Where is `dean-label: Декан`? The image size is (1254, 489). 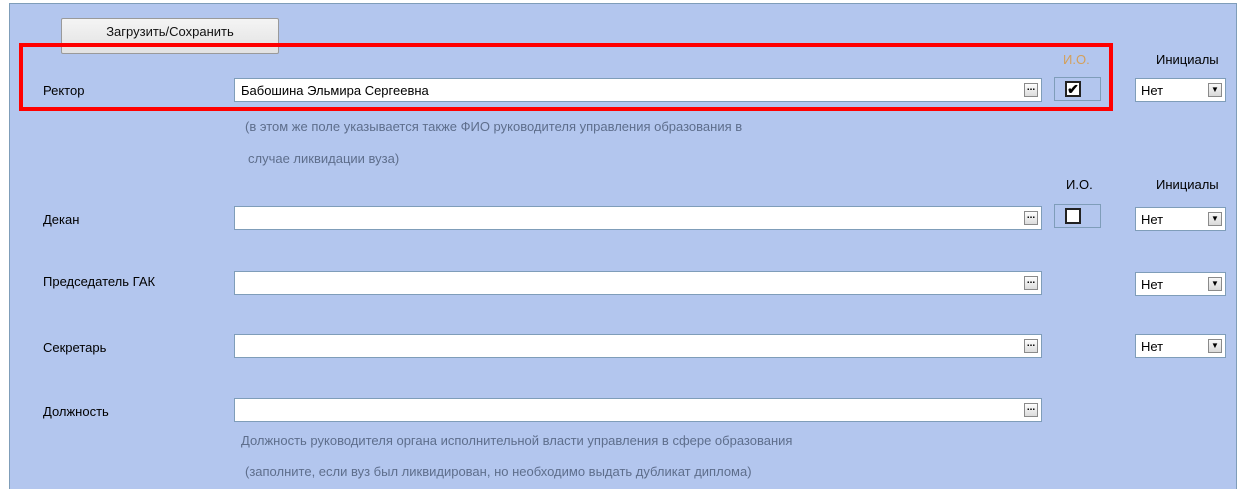 dean-label: Декан is located at coordinates (61, 219).